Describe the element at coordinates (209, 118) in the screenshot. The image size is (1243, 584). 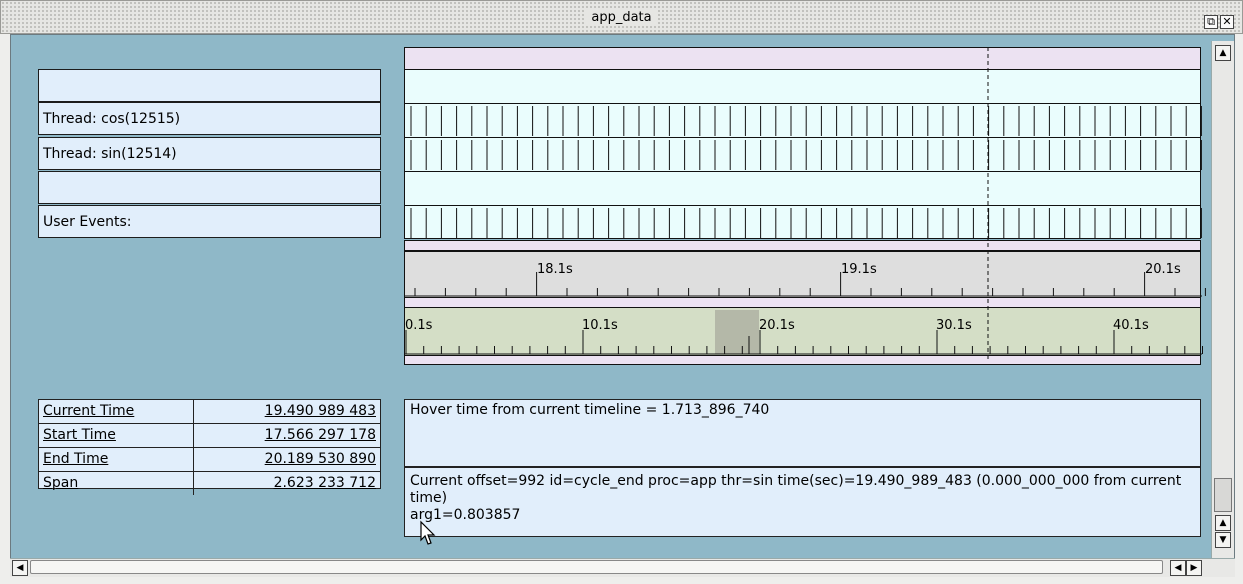
I see `row-label: Thread: cos(12515)` at that location.